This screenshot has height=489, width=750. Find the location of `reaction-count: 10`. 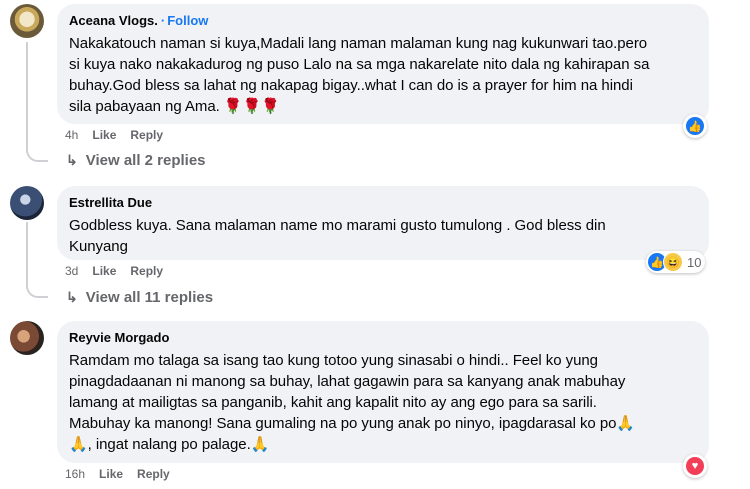

reaction-count: 10 is located at coordinates (694, 262).